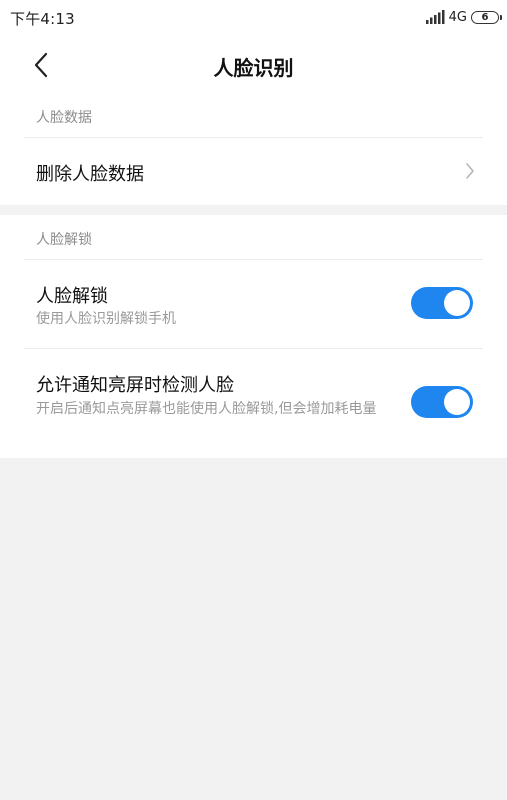 This screenshot has height=800, width=507. I want to click on signal-bars-icon, so click(435, 17).